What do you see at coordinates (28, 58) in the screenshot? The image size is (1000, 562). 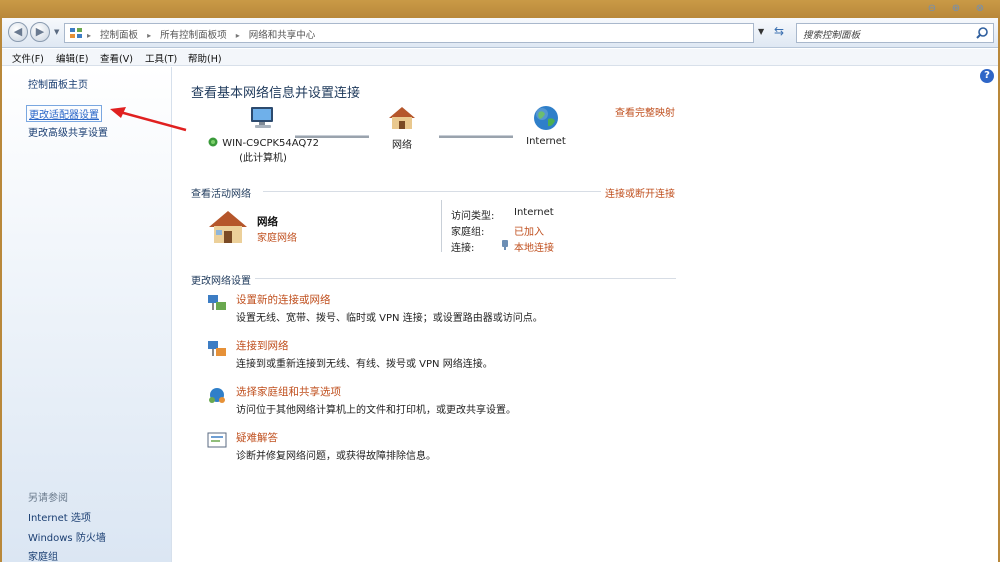 I see `menu-file: 文件(F)` at bounding box center [28, 58].